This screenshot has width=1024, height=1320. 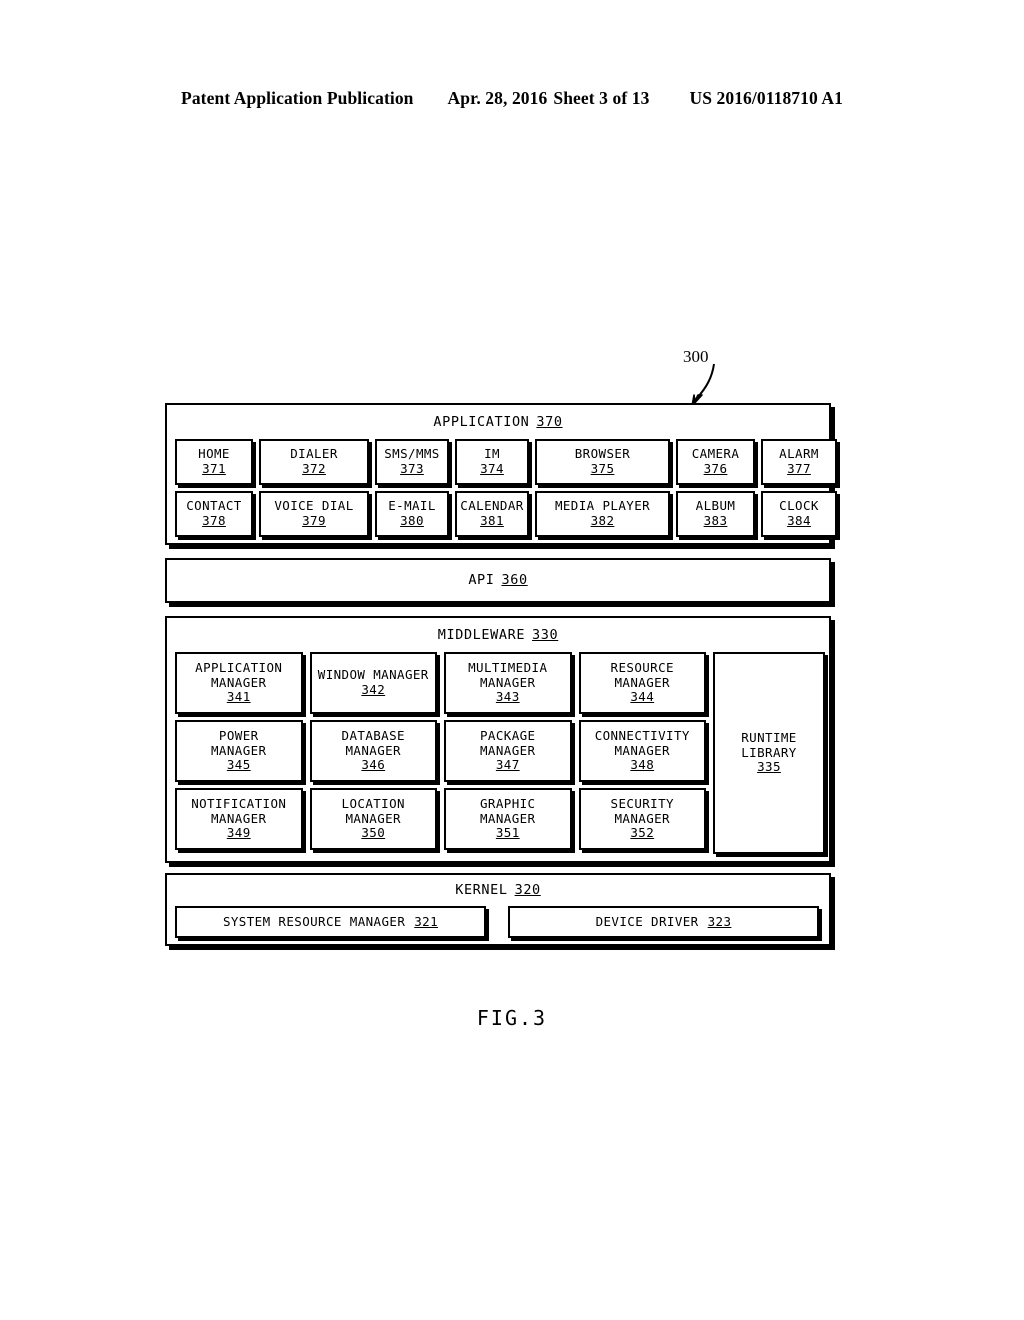 I want to click on app-cell-contact-number: 378, so click(x=214, y=520).